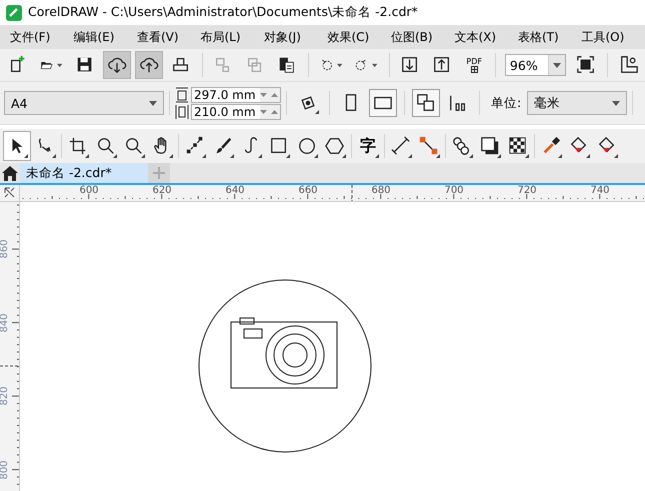 This screenshot has height=491, width=645. What do you see at coordinates (518, 146) in the screenshot?
I see `checkerboard-icon` at bounding box center [518, 146].